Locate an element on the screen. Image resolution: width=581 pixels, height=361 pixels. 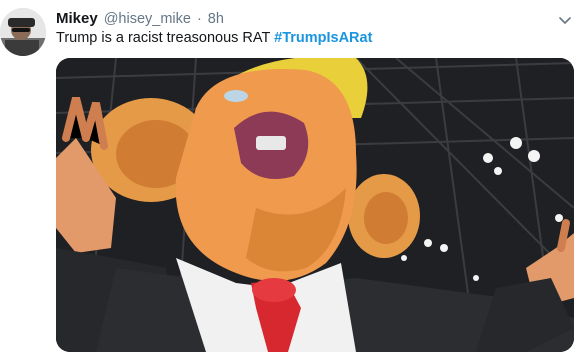
timestamp: 8h is located at coordinates (216, 19).